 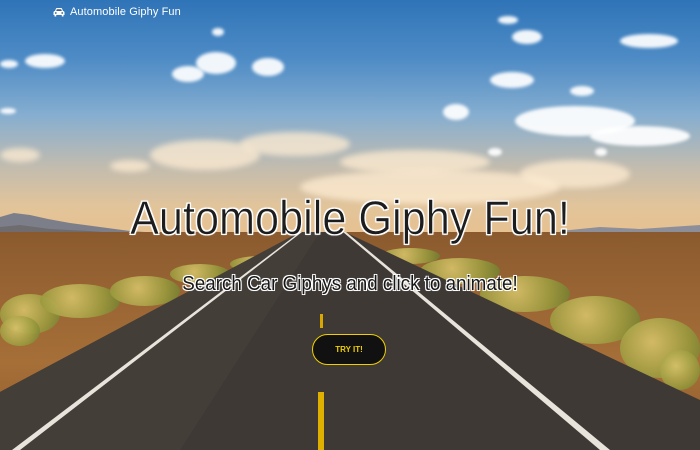 What do you see at coordinates (349, 349) in the screenshot?
I see `try-it-button: TRY IT!` at bounding box center [349, 349].